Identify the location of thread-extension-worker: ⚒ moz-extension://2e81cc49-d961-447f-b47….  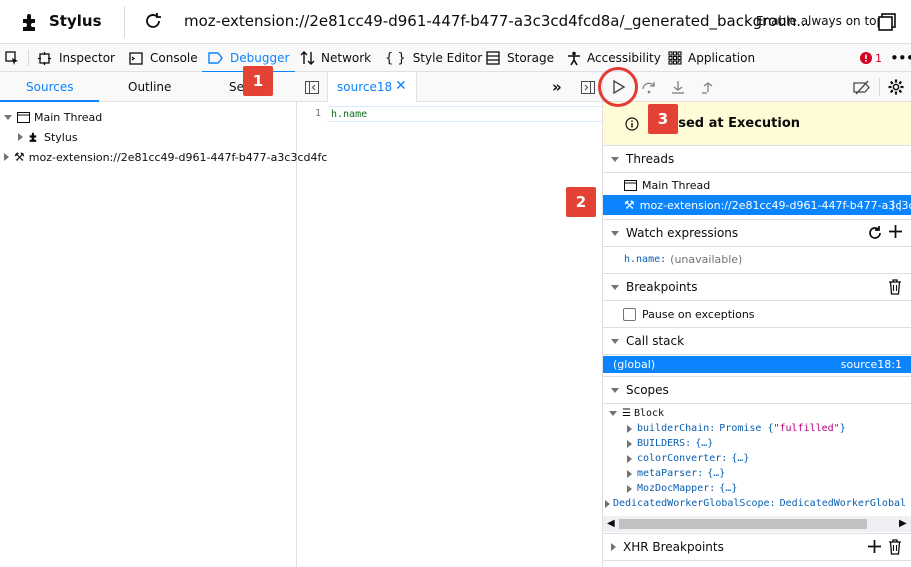
(757, 205).